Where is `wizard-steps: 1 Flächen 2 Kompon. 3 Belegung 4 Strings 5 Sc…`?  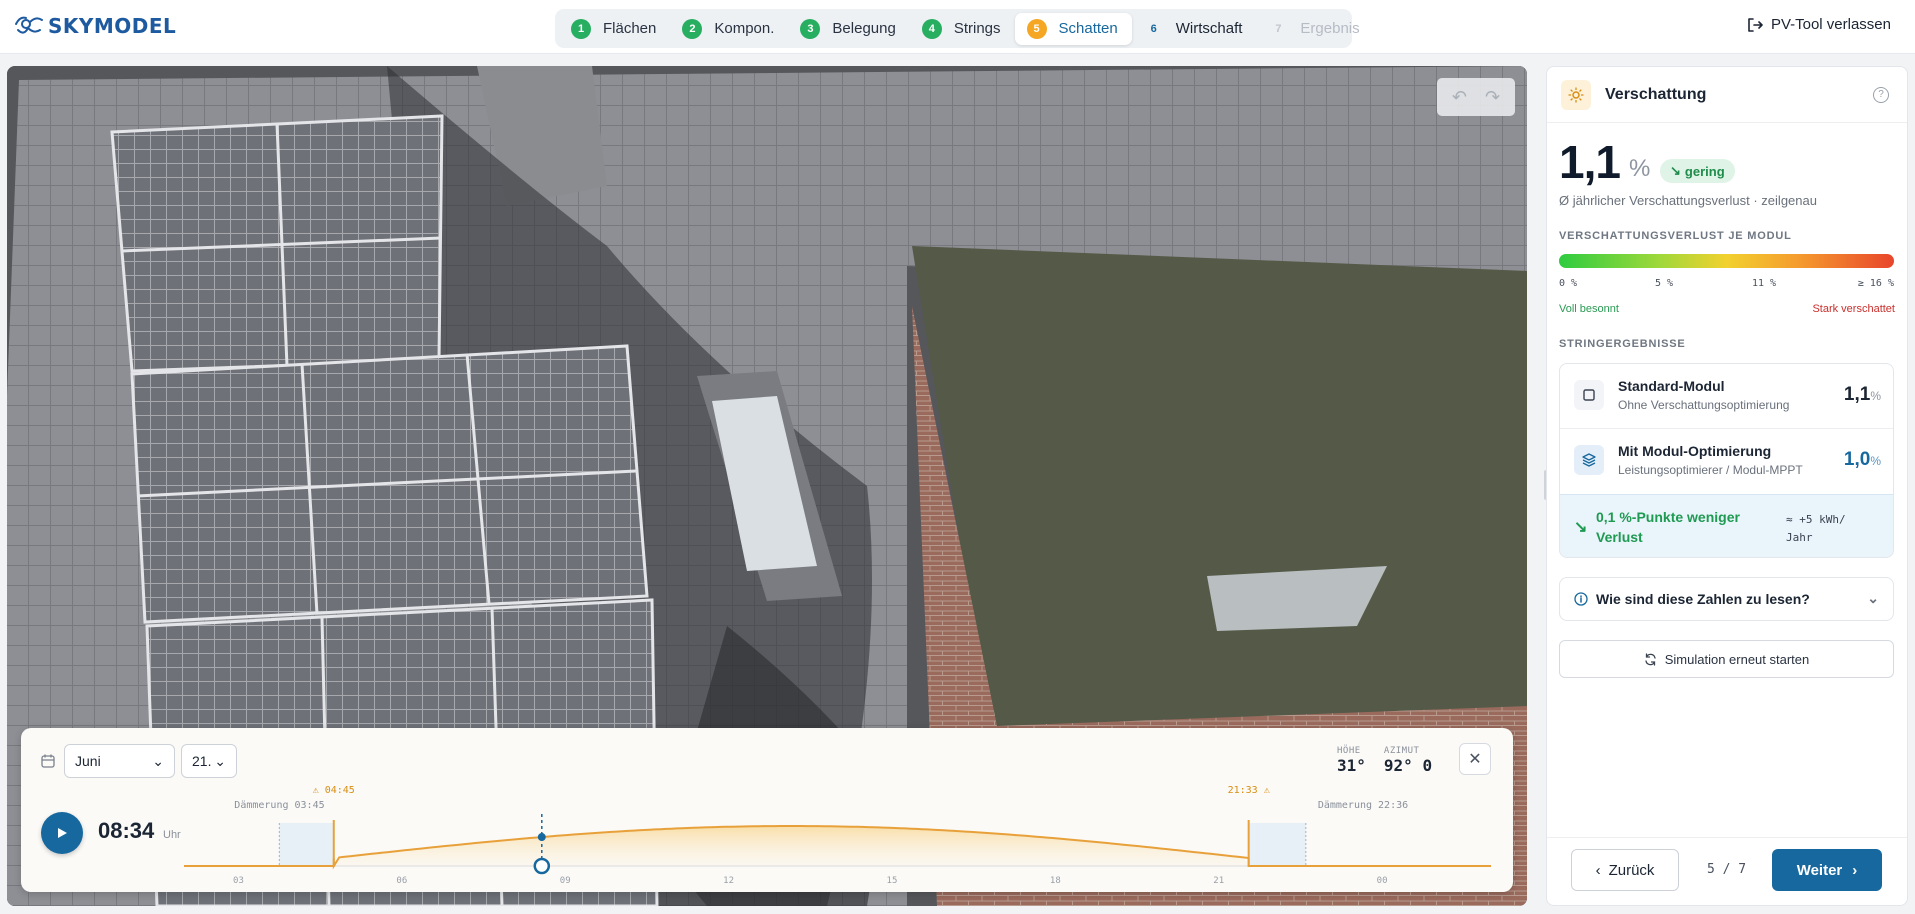
wizard-steps: 1 Flächen 2 Kompon. 3 Belegung 4 Strings 5 Sc… is located at coordinates (957, 28).